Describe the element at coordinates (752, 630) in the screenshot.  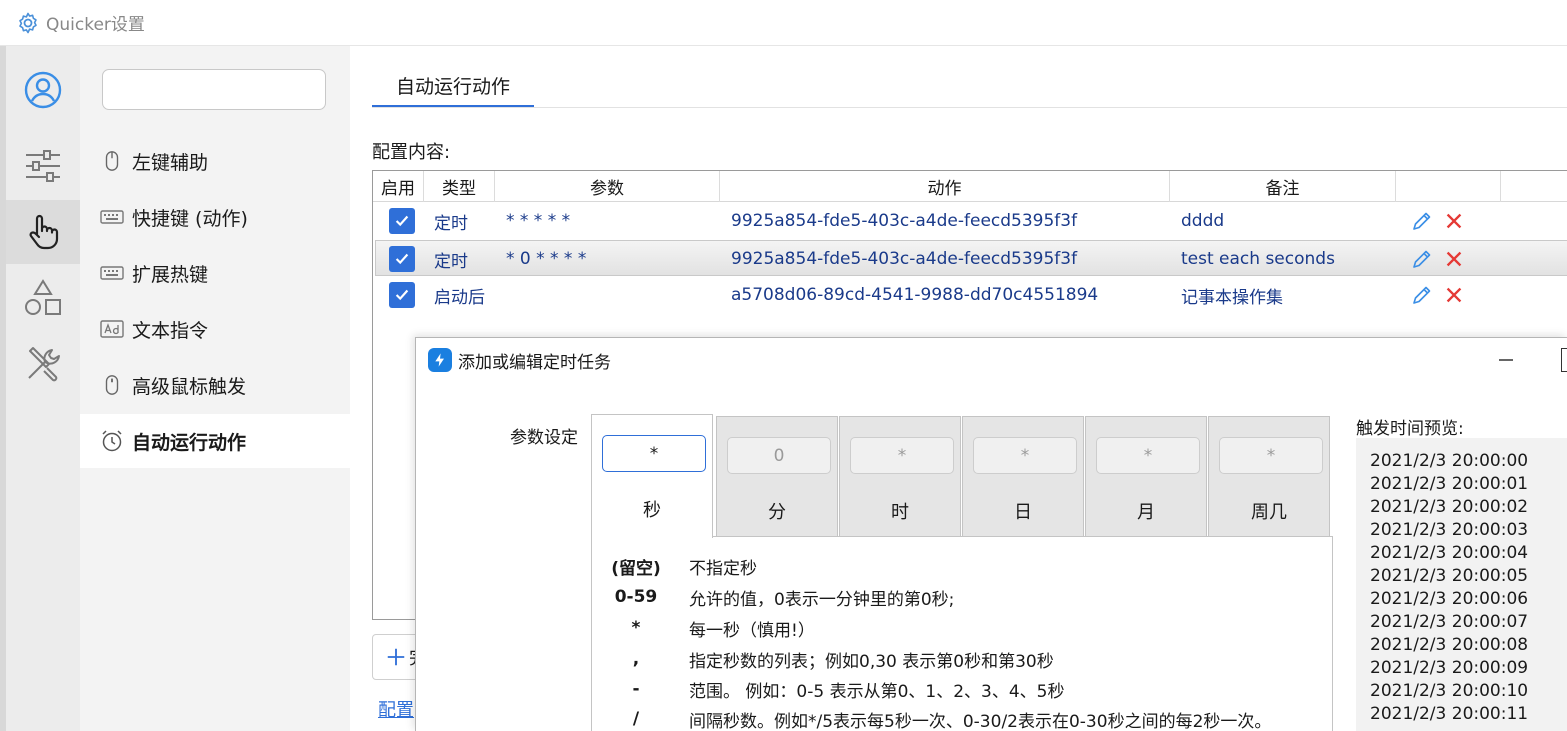
I see `help-desc: 每一秒（慎用!）` at that location.